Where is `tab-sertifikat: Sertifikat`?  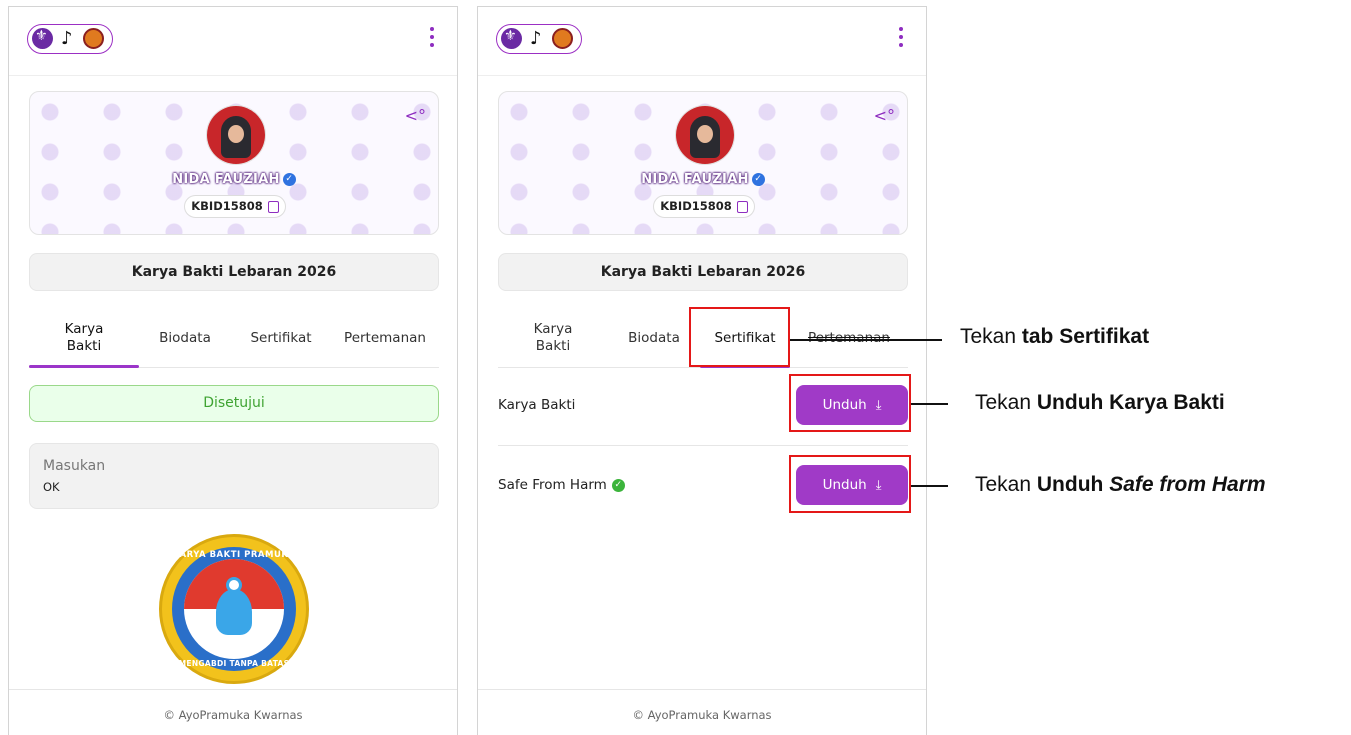
tab-sertifikat: Sertifikat is located at coordinates (281, 338).